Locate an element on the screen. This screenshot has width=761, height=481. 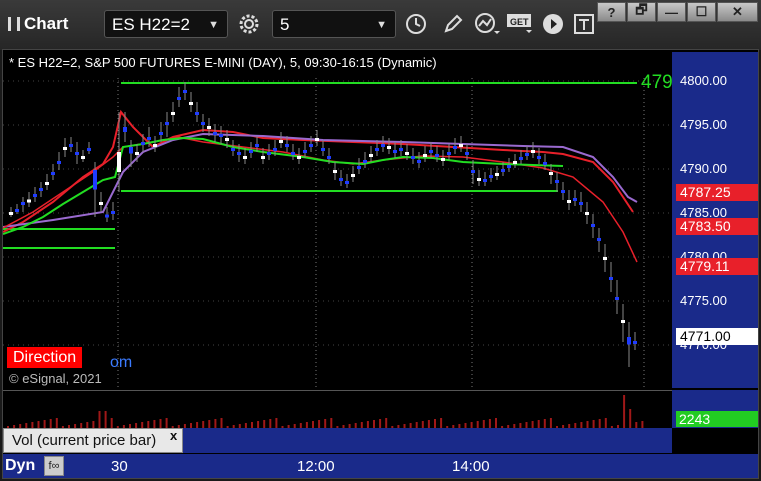
restore-button: 🗗 is located at coordinates (641, 12).